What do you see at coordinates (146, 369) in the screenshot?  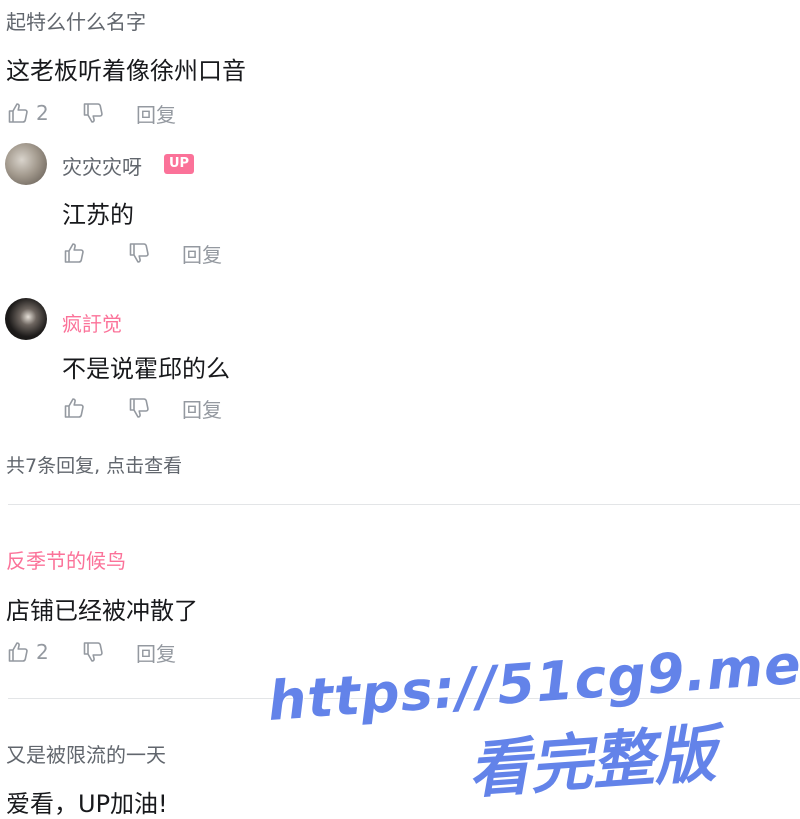 I see `reply-text: 不是说霍邱的么` at bounding box center [146, 369].